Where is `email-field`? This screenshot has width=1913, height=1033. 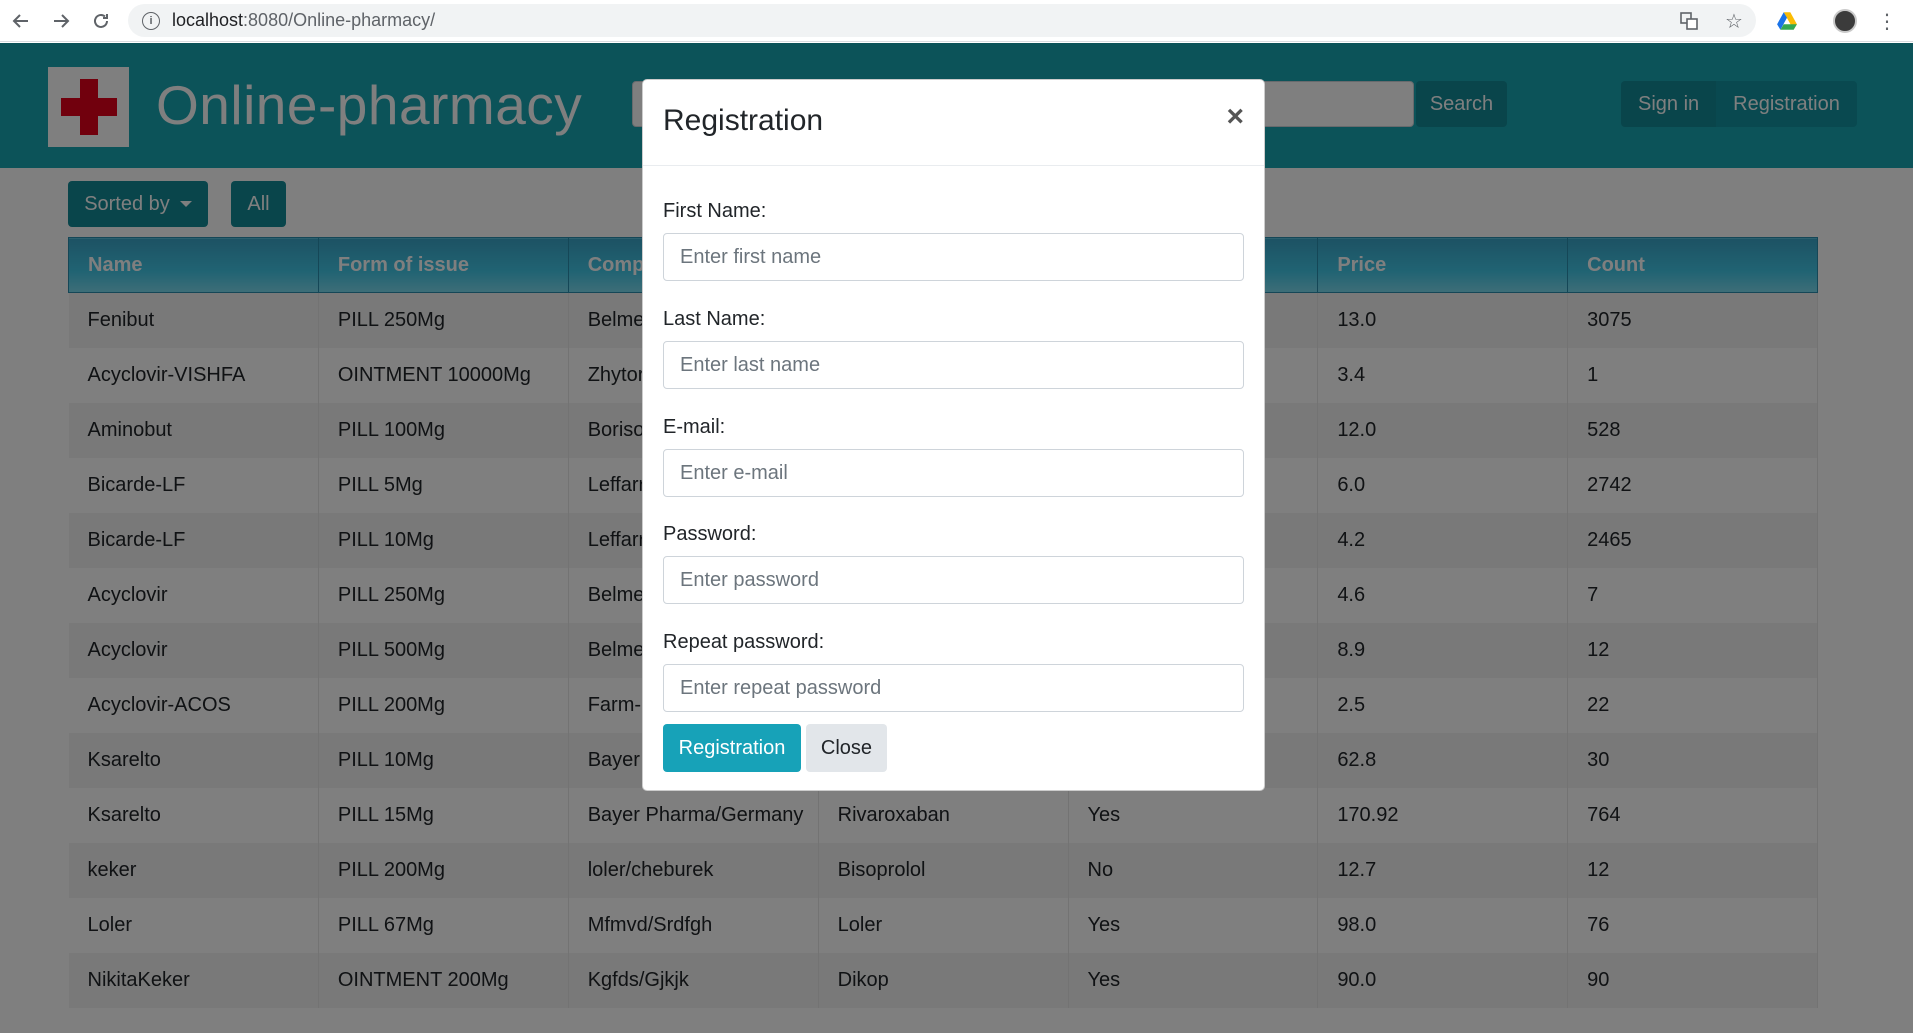
email-field is located at coordinates (953, 473).